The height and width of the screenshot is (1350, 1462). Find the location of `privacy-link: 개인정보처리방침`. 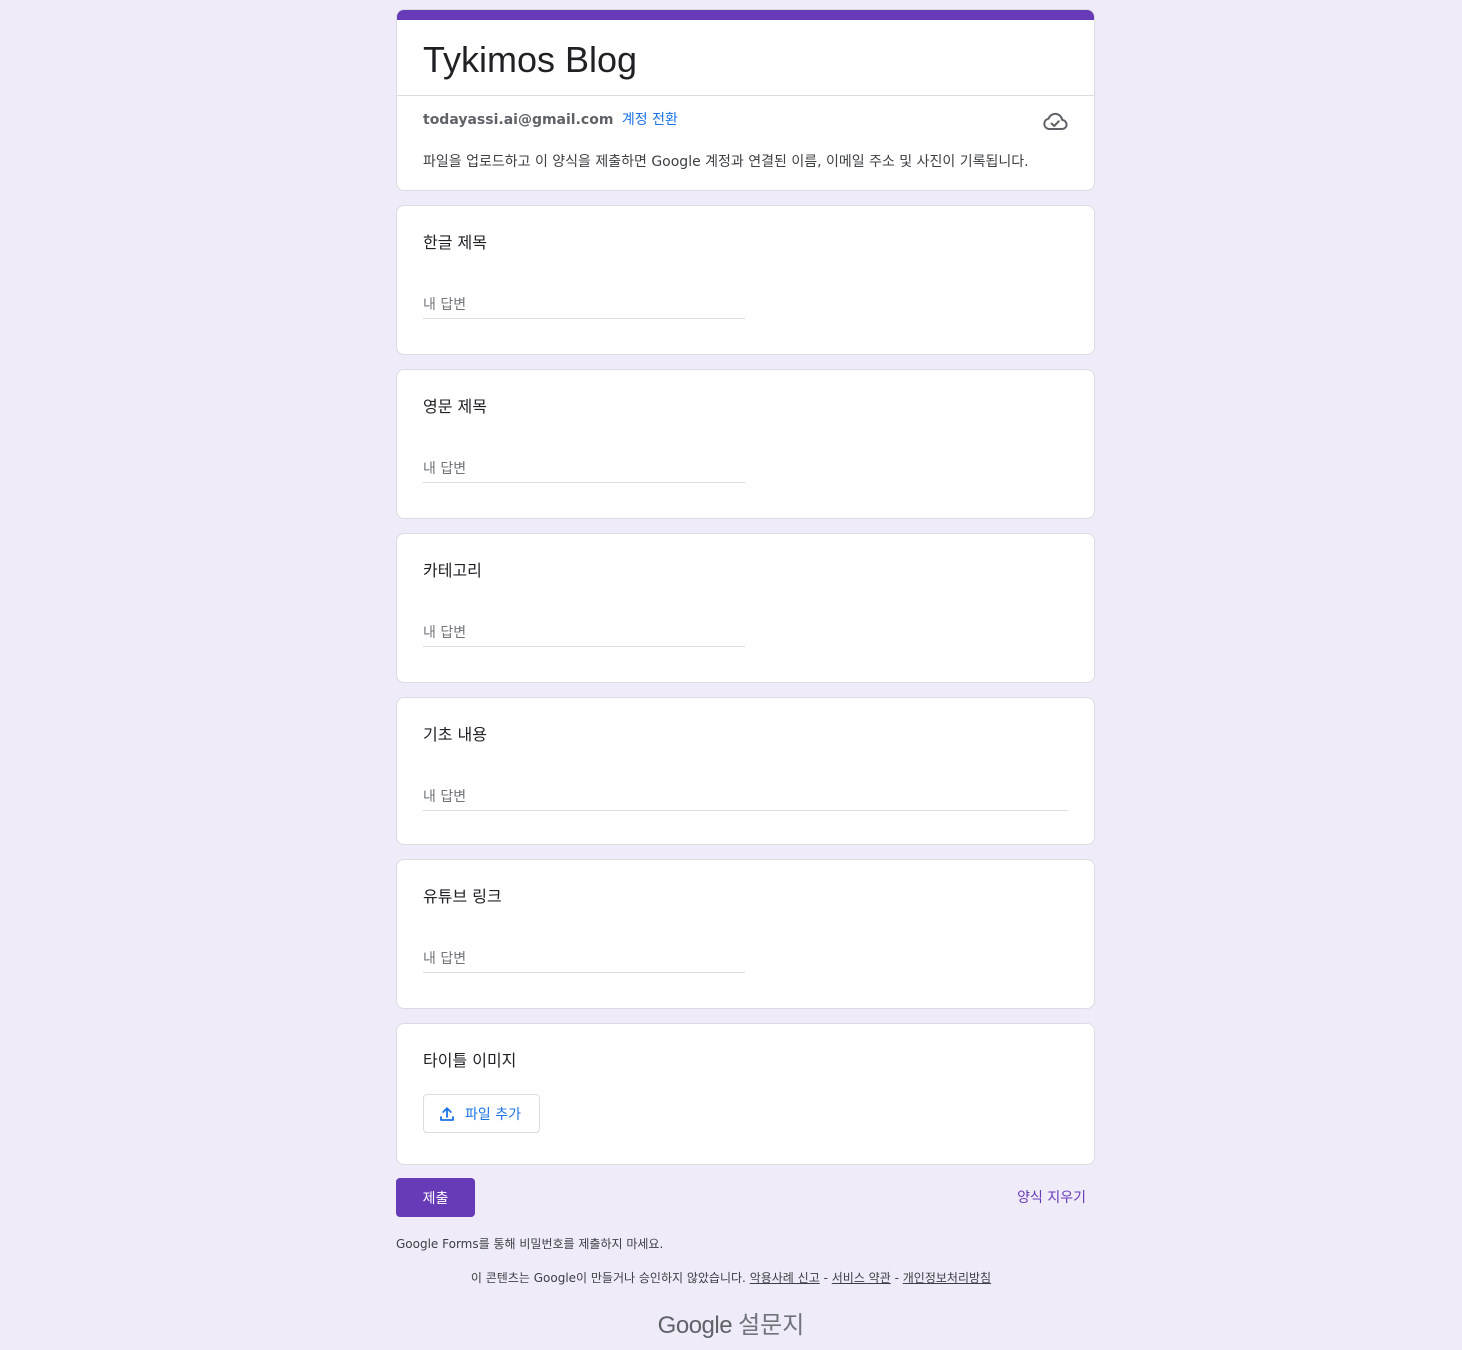

privacy-link: 개인정보처리방침 is located at coordinates (947, 1278).